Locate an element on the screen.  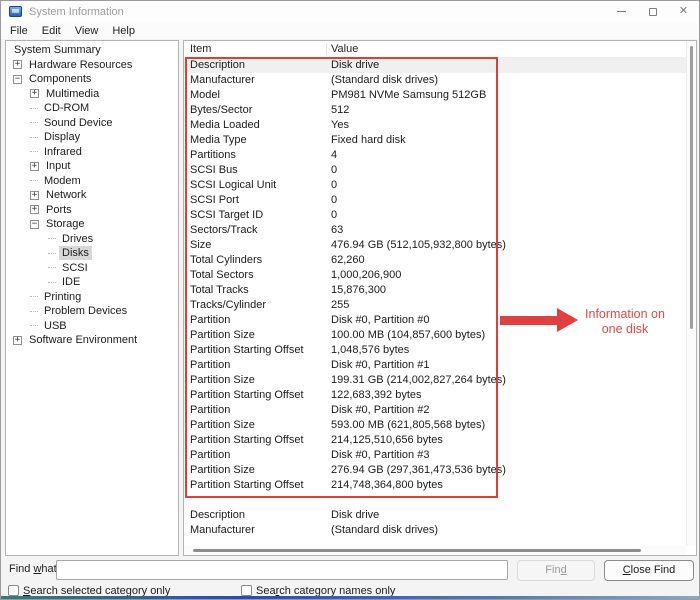
table-row: Size 476.94 GB (512,105,932,800 bytes) is located at coordinates (435, 245).